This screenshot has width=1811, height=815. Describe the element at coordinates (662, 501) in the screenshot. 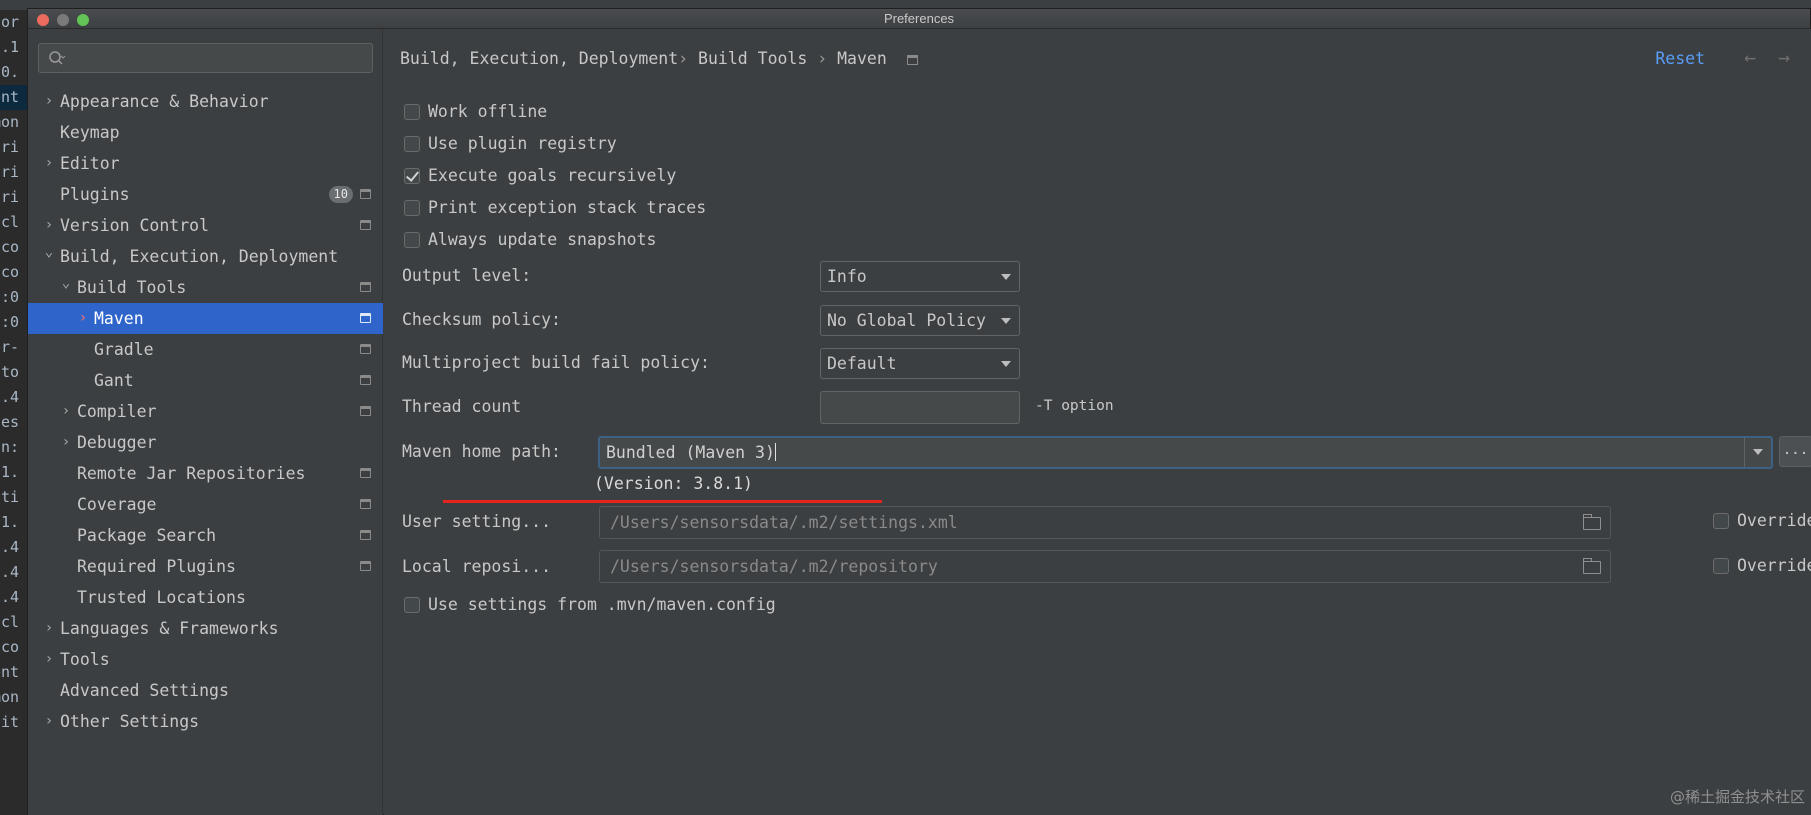

I see `annotation-underline` at that location.